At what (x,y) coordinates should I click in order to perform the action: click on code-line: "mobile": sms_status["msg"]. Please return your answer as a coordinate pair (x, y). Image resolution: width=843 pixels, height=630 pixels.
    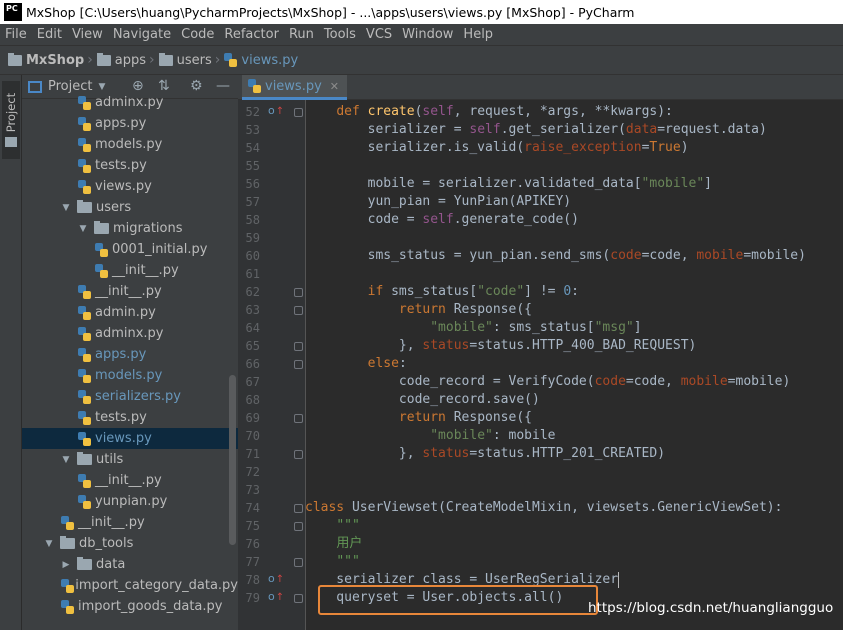
    Looking at the image, I should click on (473, 328).